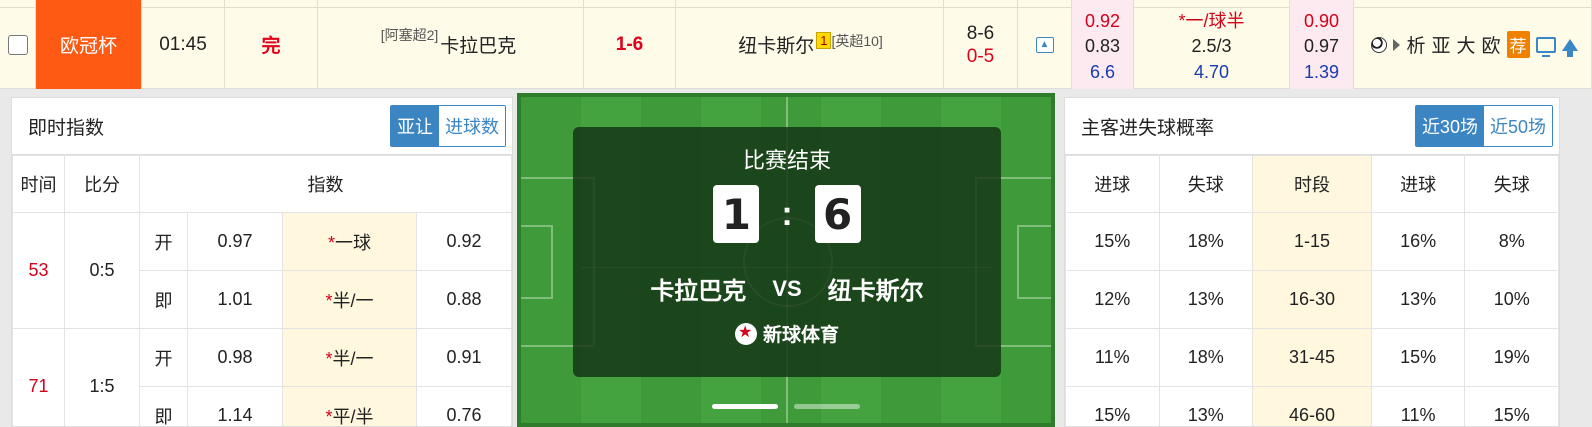 The image size is (1592, 427). What do you see at coordinates (1206, 184) in the screenshot?
I see `header-home-conceded: 失球` at bounding box center [1206, 184].